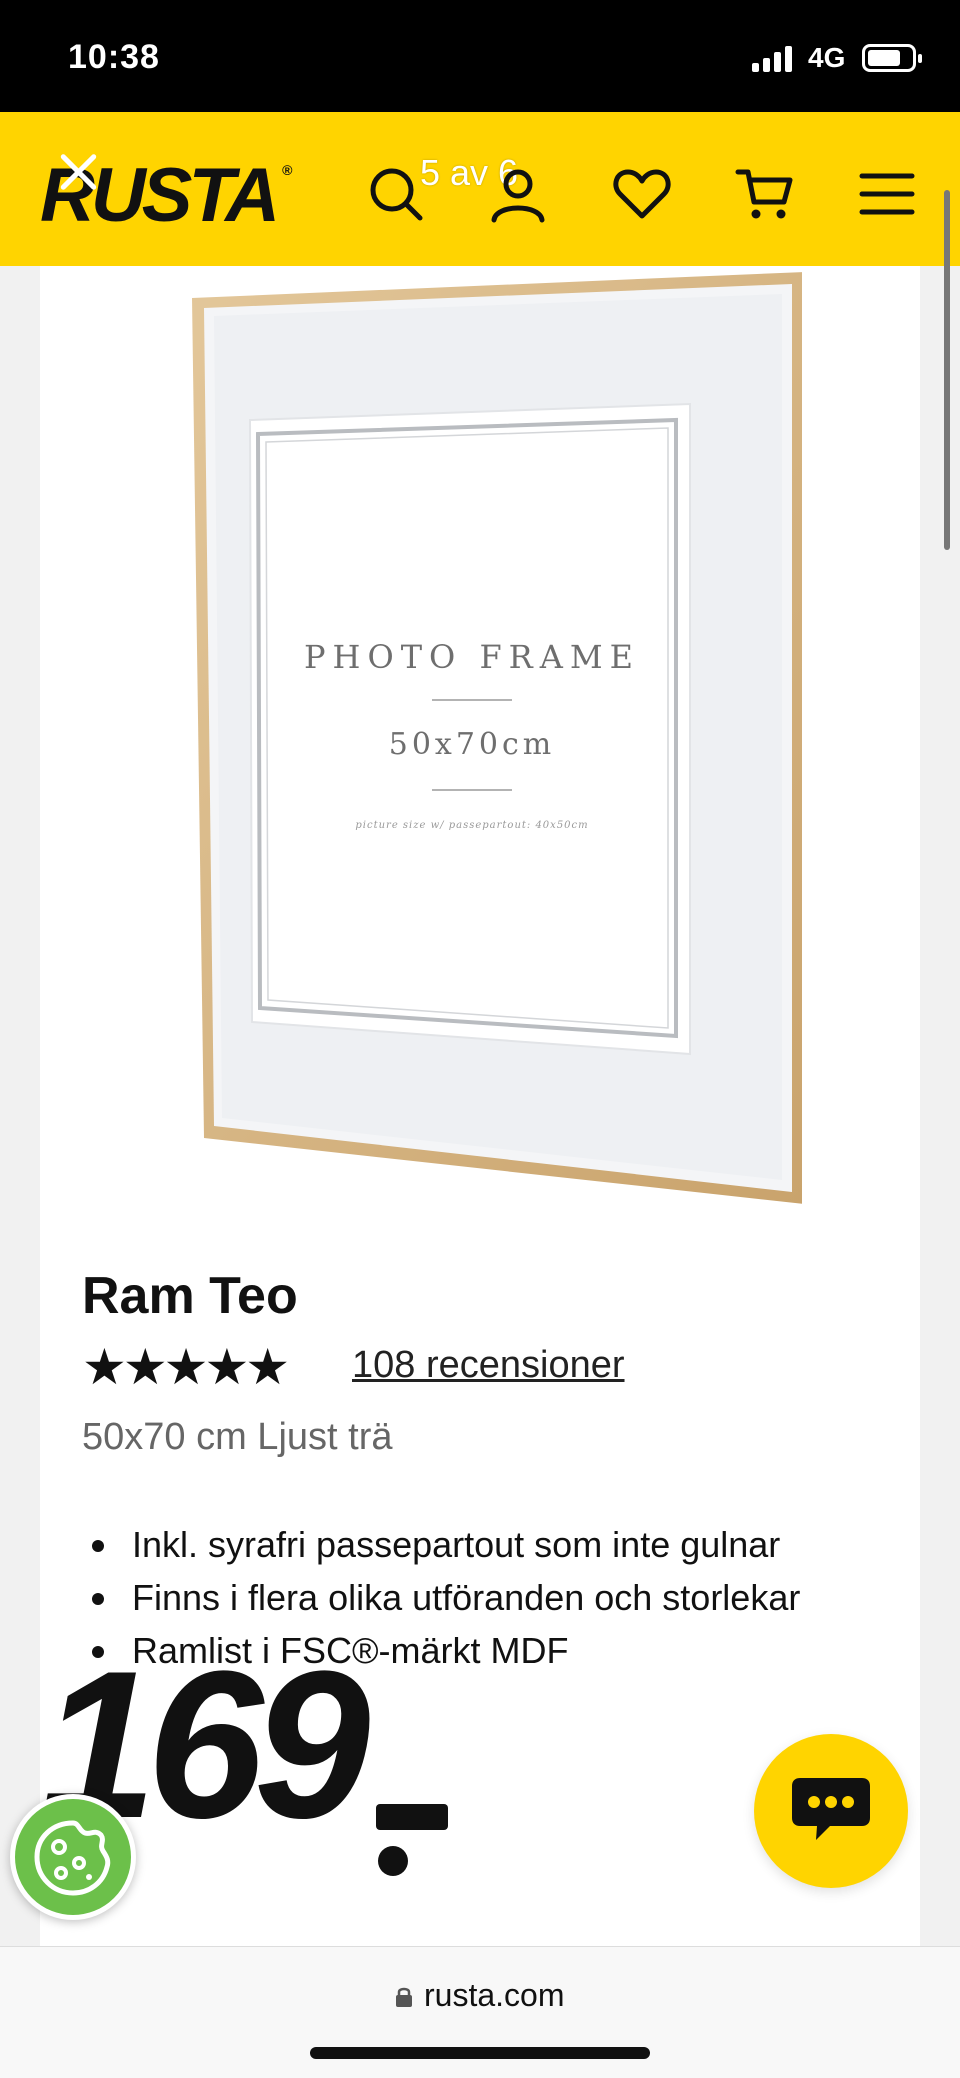  Describe the element at coordinates (471, 825) in the screenshot. I see `frame-note: picture size w/ passepartout: 40x50cm` at that location.